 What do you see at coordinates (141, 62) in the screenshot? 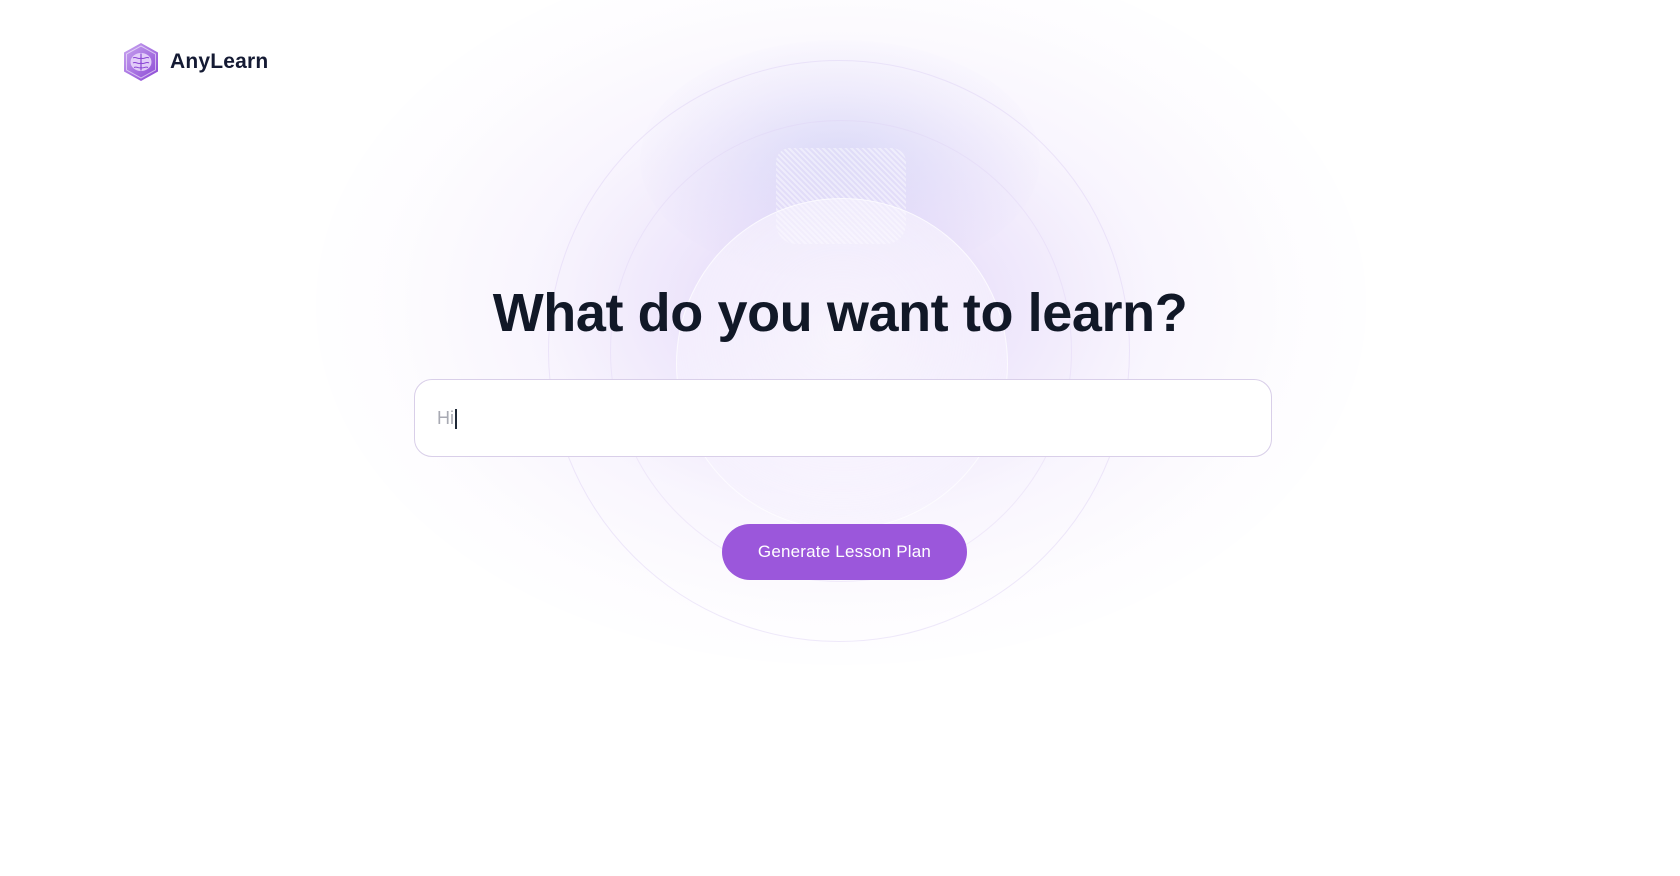
I see `brain-hexagon-icon` at bounding box center [141, 62].